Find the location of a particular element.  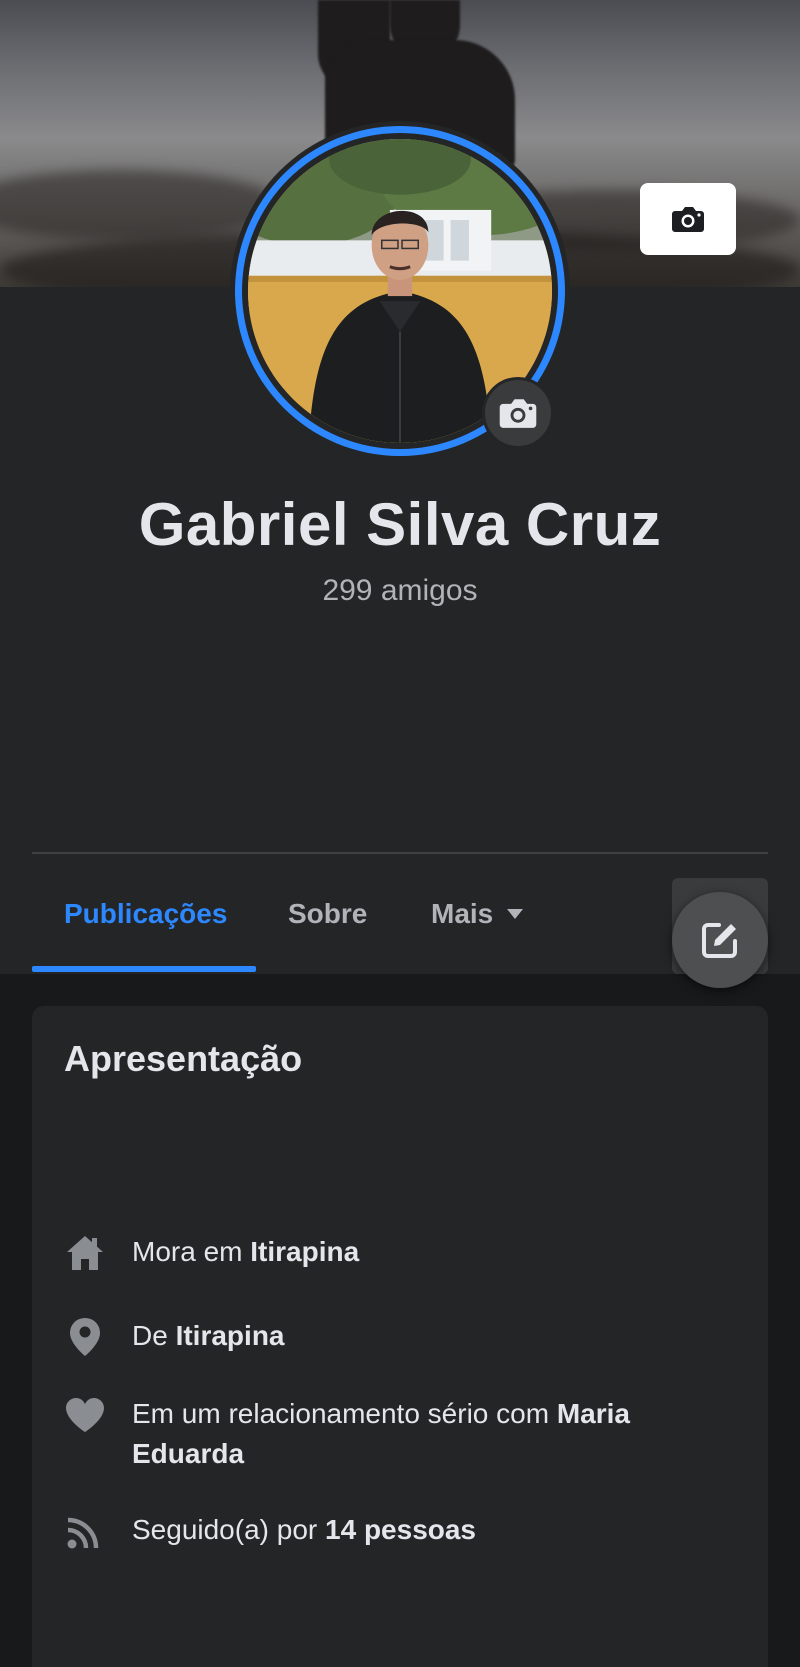

location-pin-icon is located at coordinates (85, 1337).